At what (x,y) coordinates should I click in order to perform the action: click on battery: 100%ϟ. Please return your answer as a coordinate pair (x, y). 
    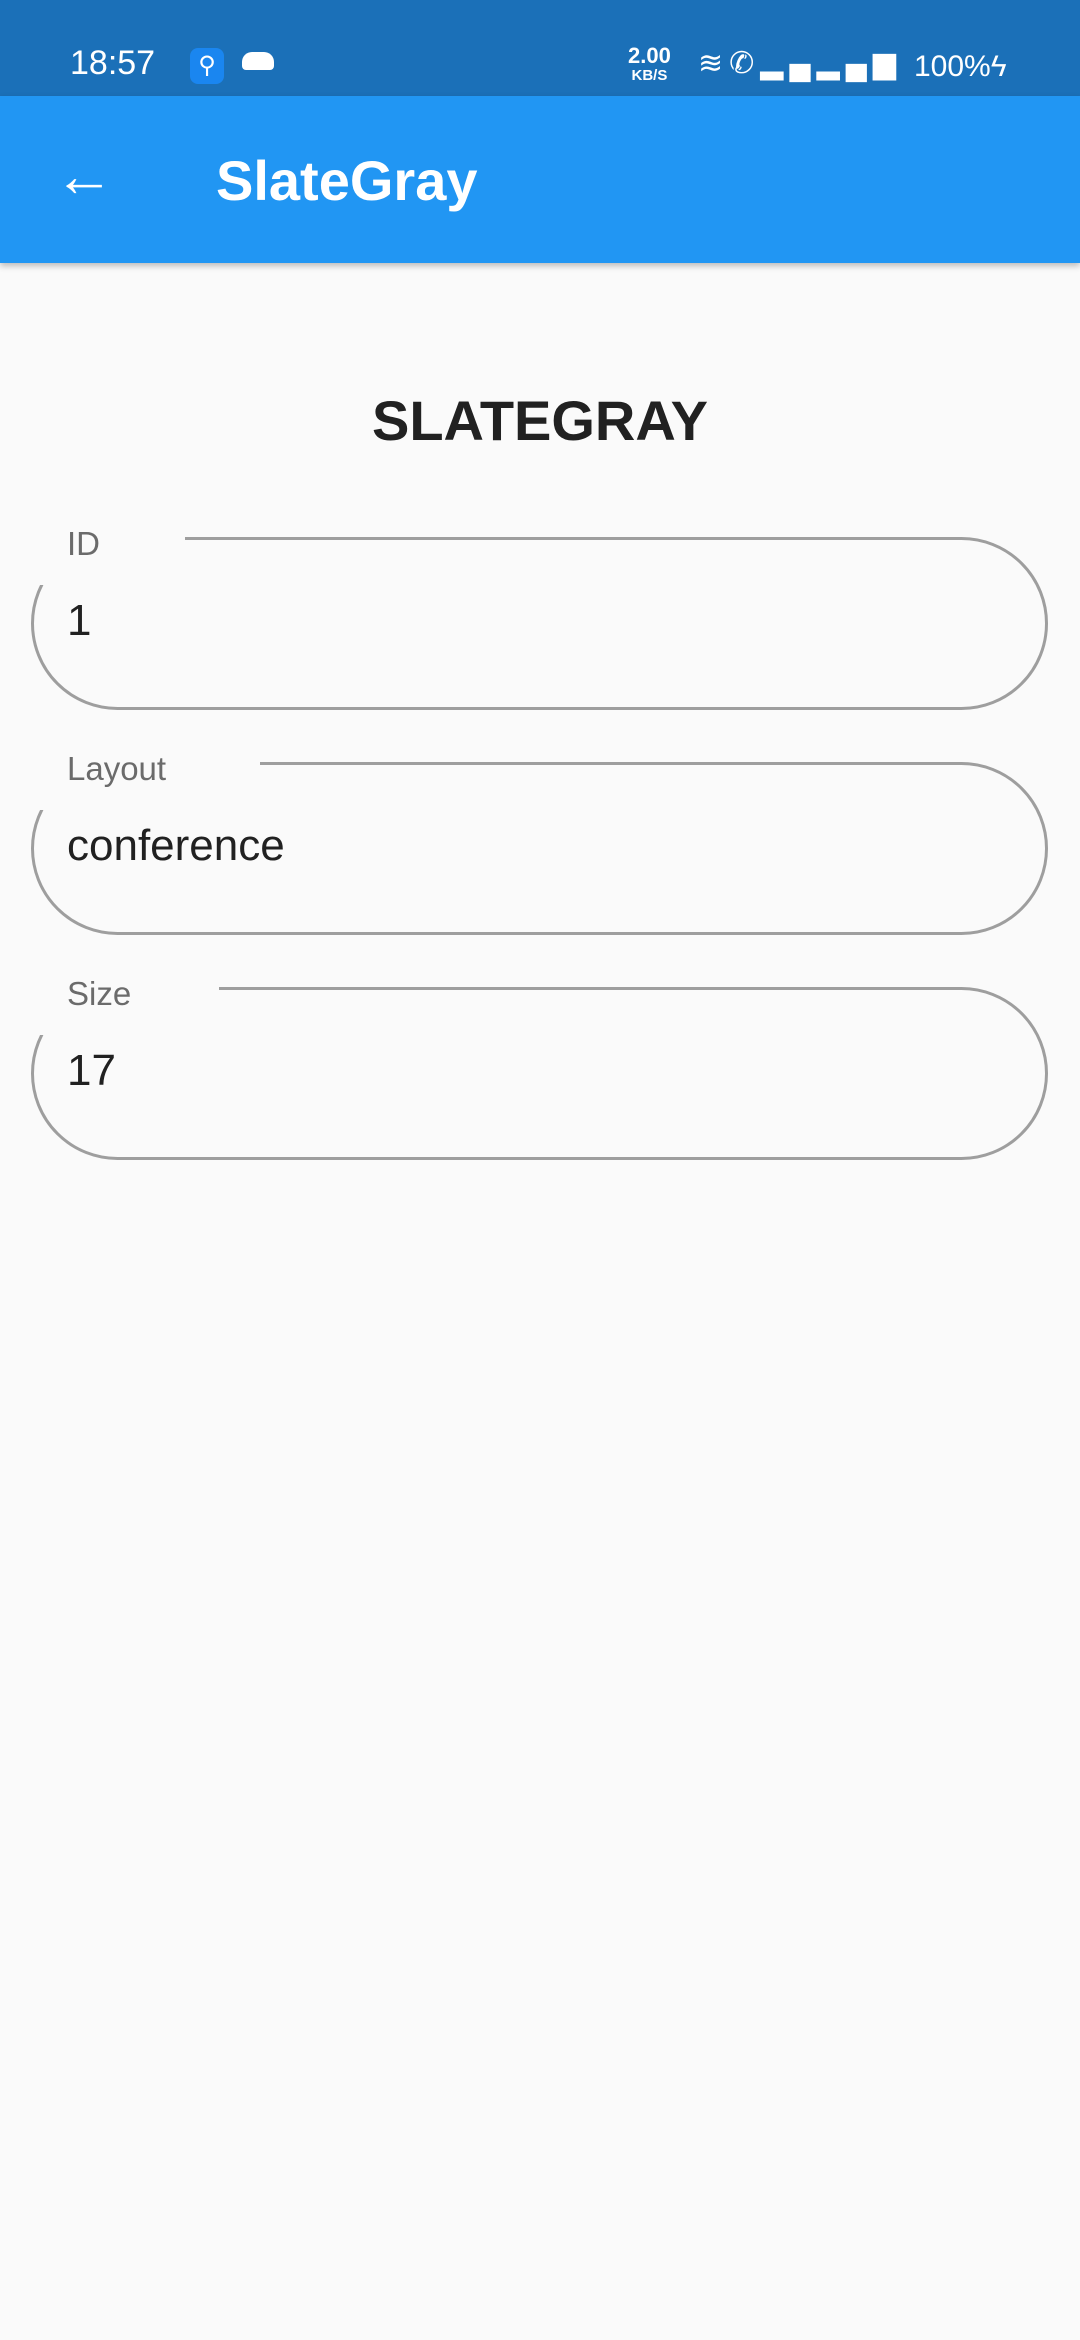
    Looking at the image, I should click on (960, 67).